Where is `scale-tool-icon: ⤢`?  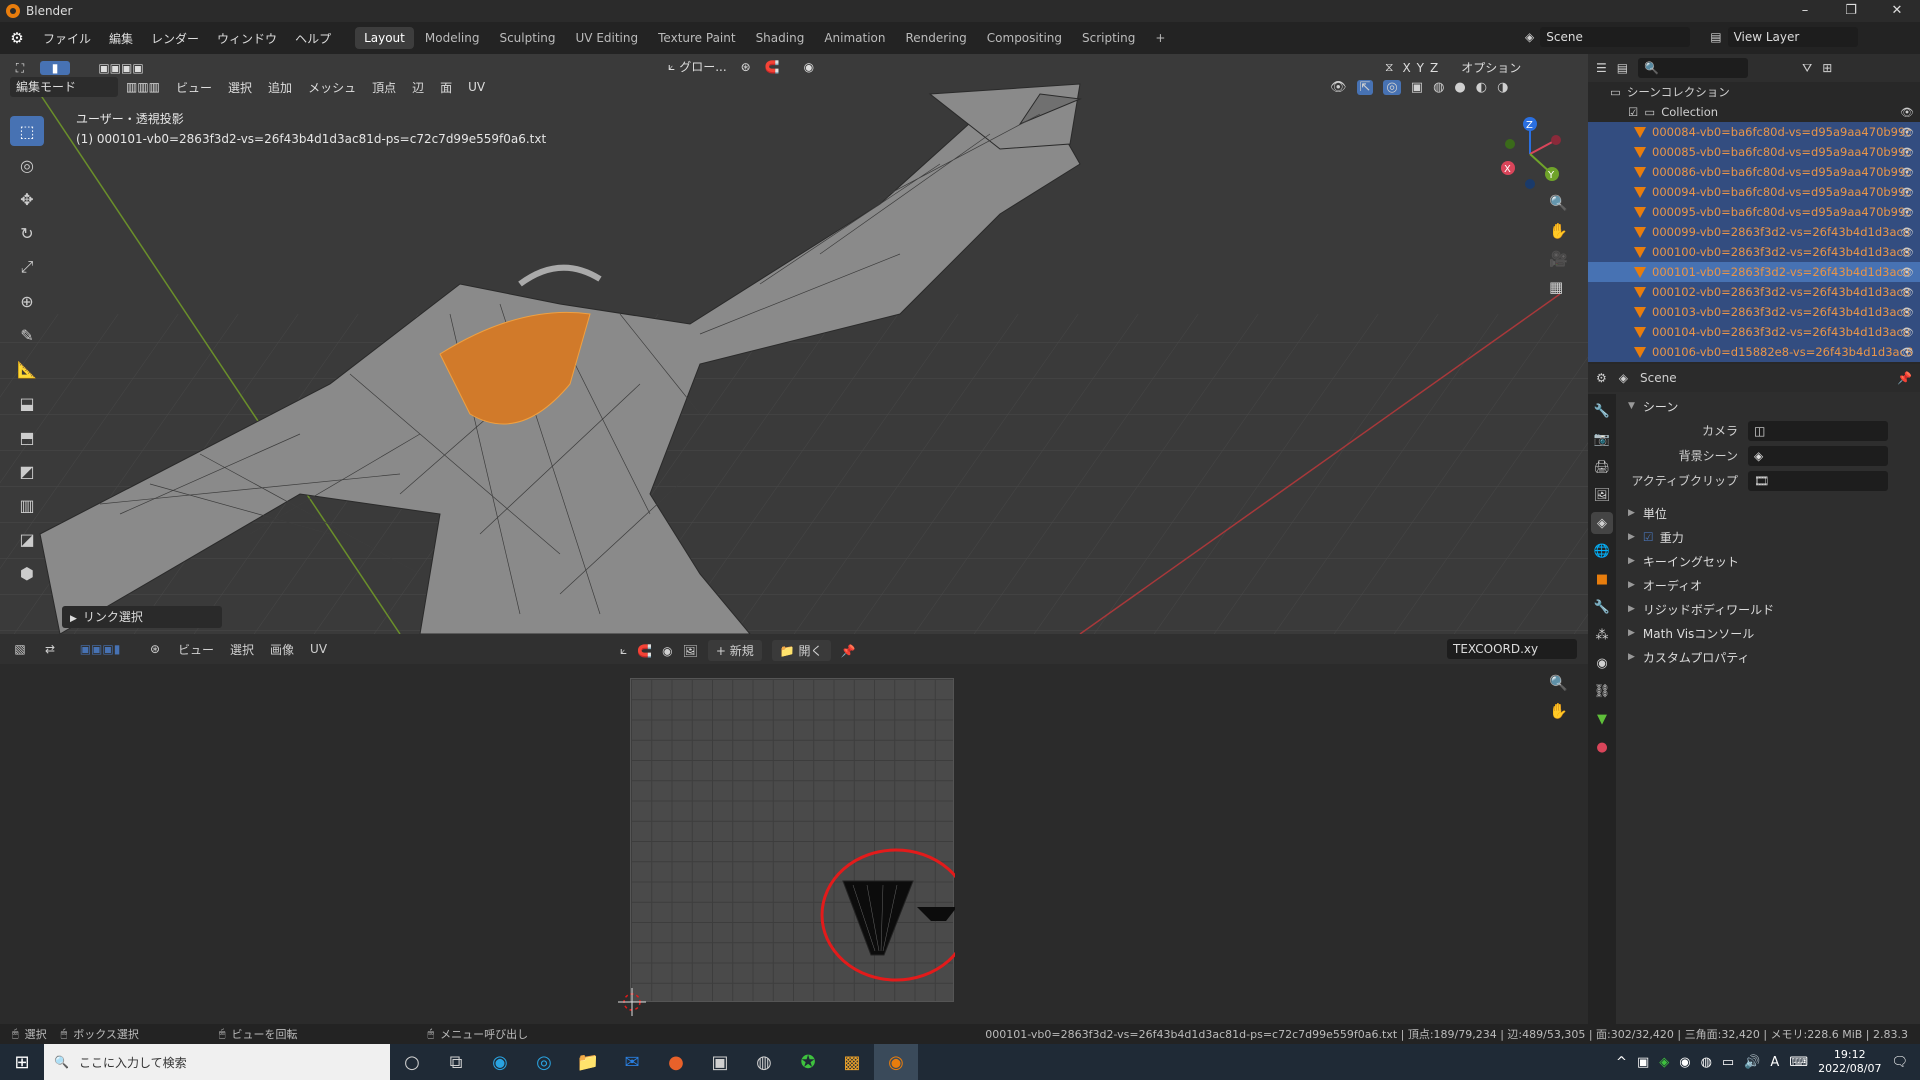 scale-tool-icon: ⤢ is located at coordinates (27, 267).